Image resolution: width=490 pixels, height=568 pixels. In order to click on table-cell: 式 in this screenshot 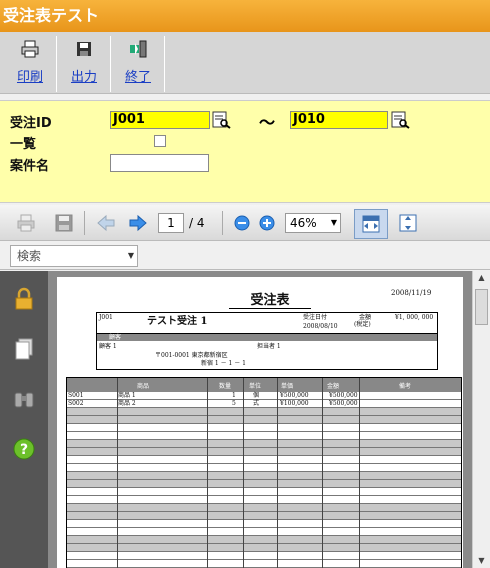, I will do `click(256, 403)`.